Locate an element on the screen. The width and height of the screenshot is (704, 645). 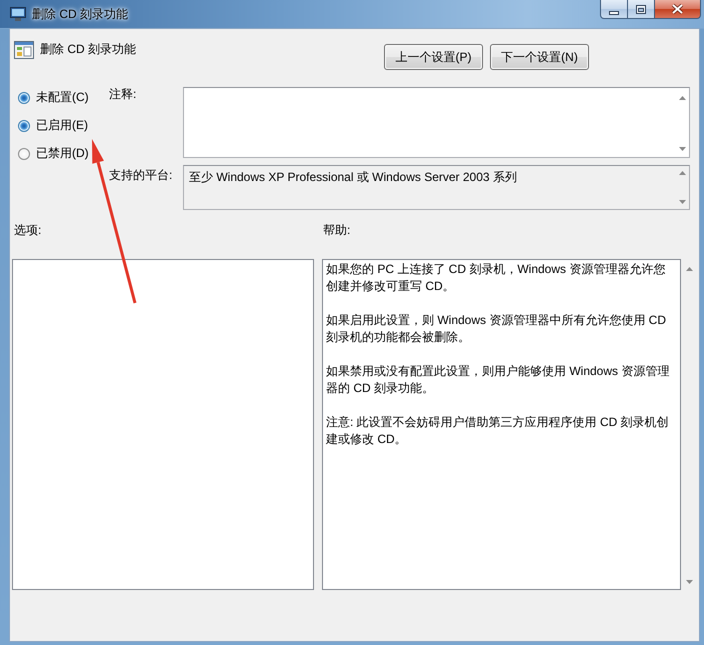
monitor-icon is located at coordinates (18, 14).